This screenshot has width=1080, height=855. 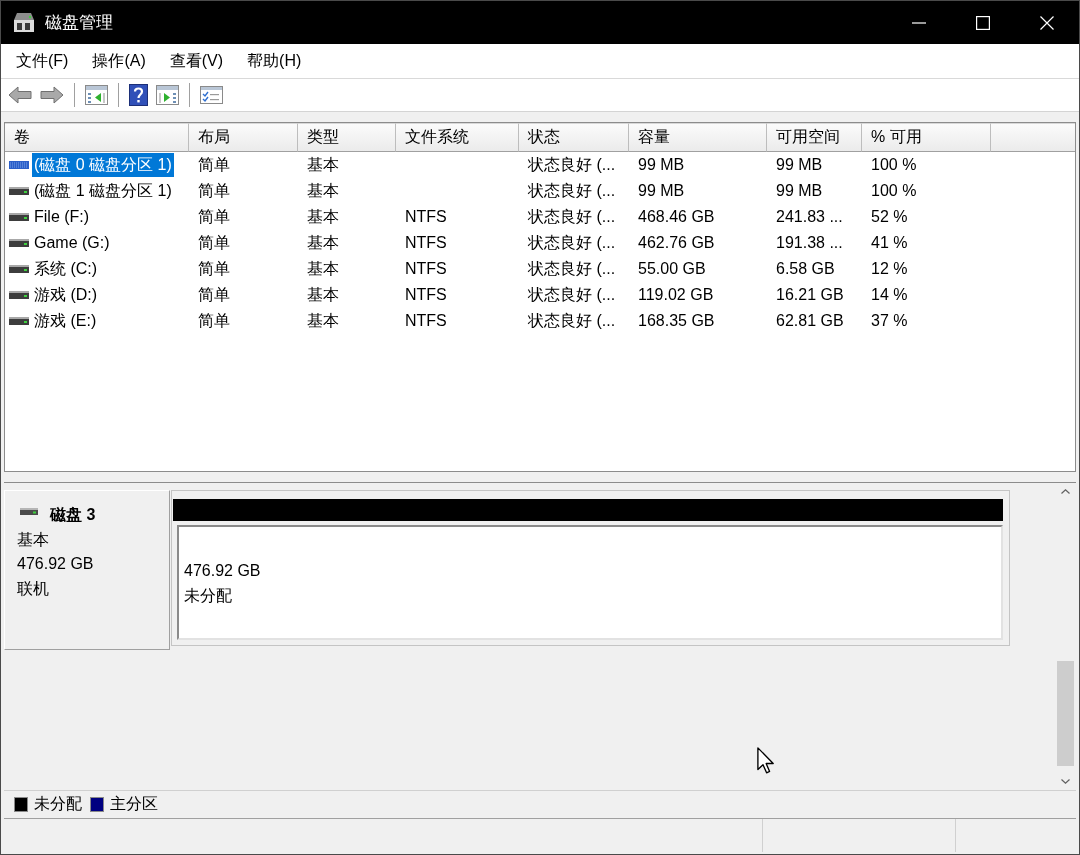 I want to click on partition-block: 476.92 GB 未分配, so click(x=590, y=582).